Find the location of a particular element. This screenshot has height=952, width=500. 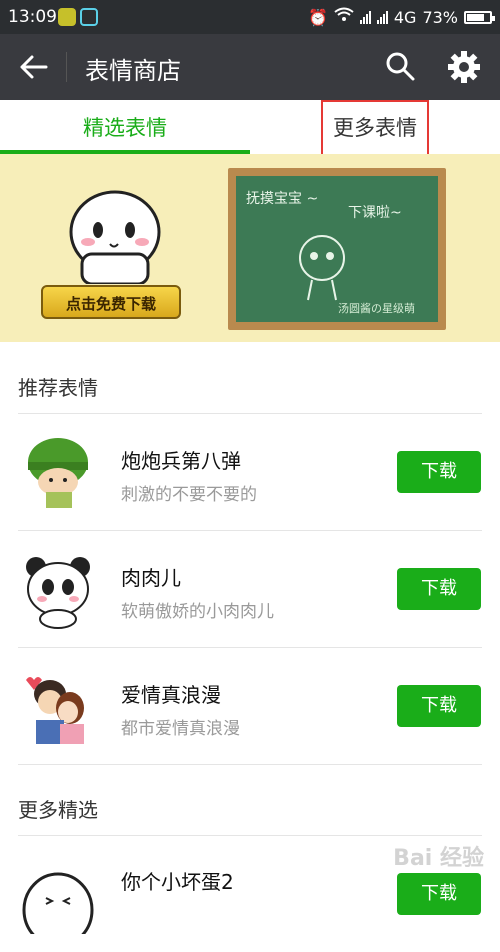

network-type: 4G is located at coordinates (405, 17).